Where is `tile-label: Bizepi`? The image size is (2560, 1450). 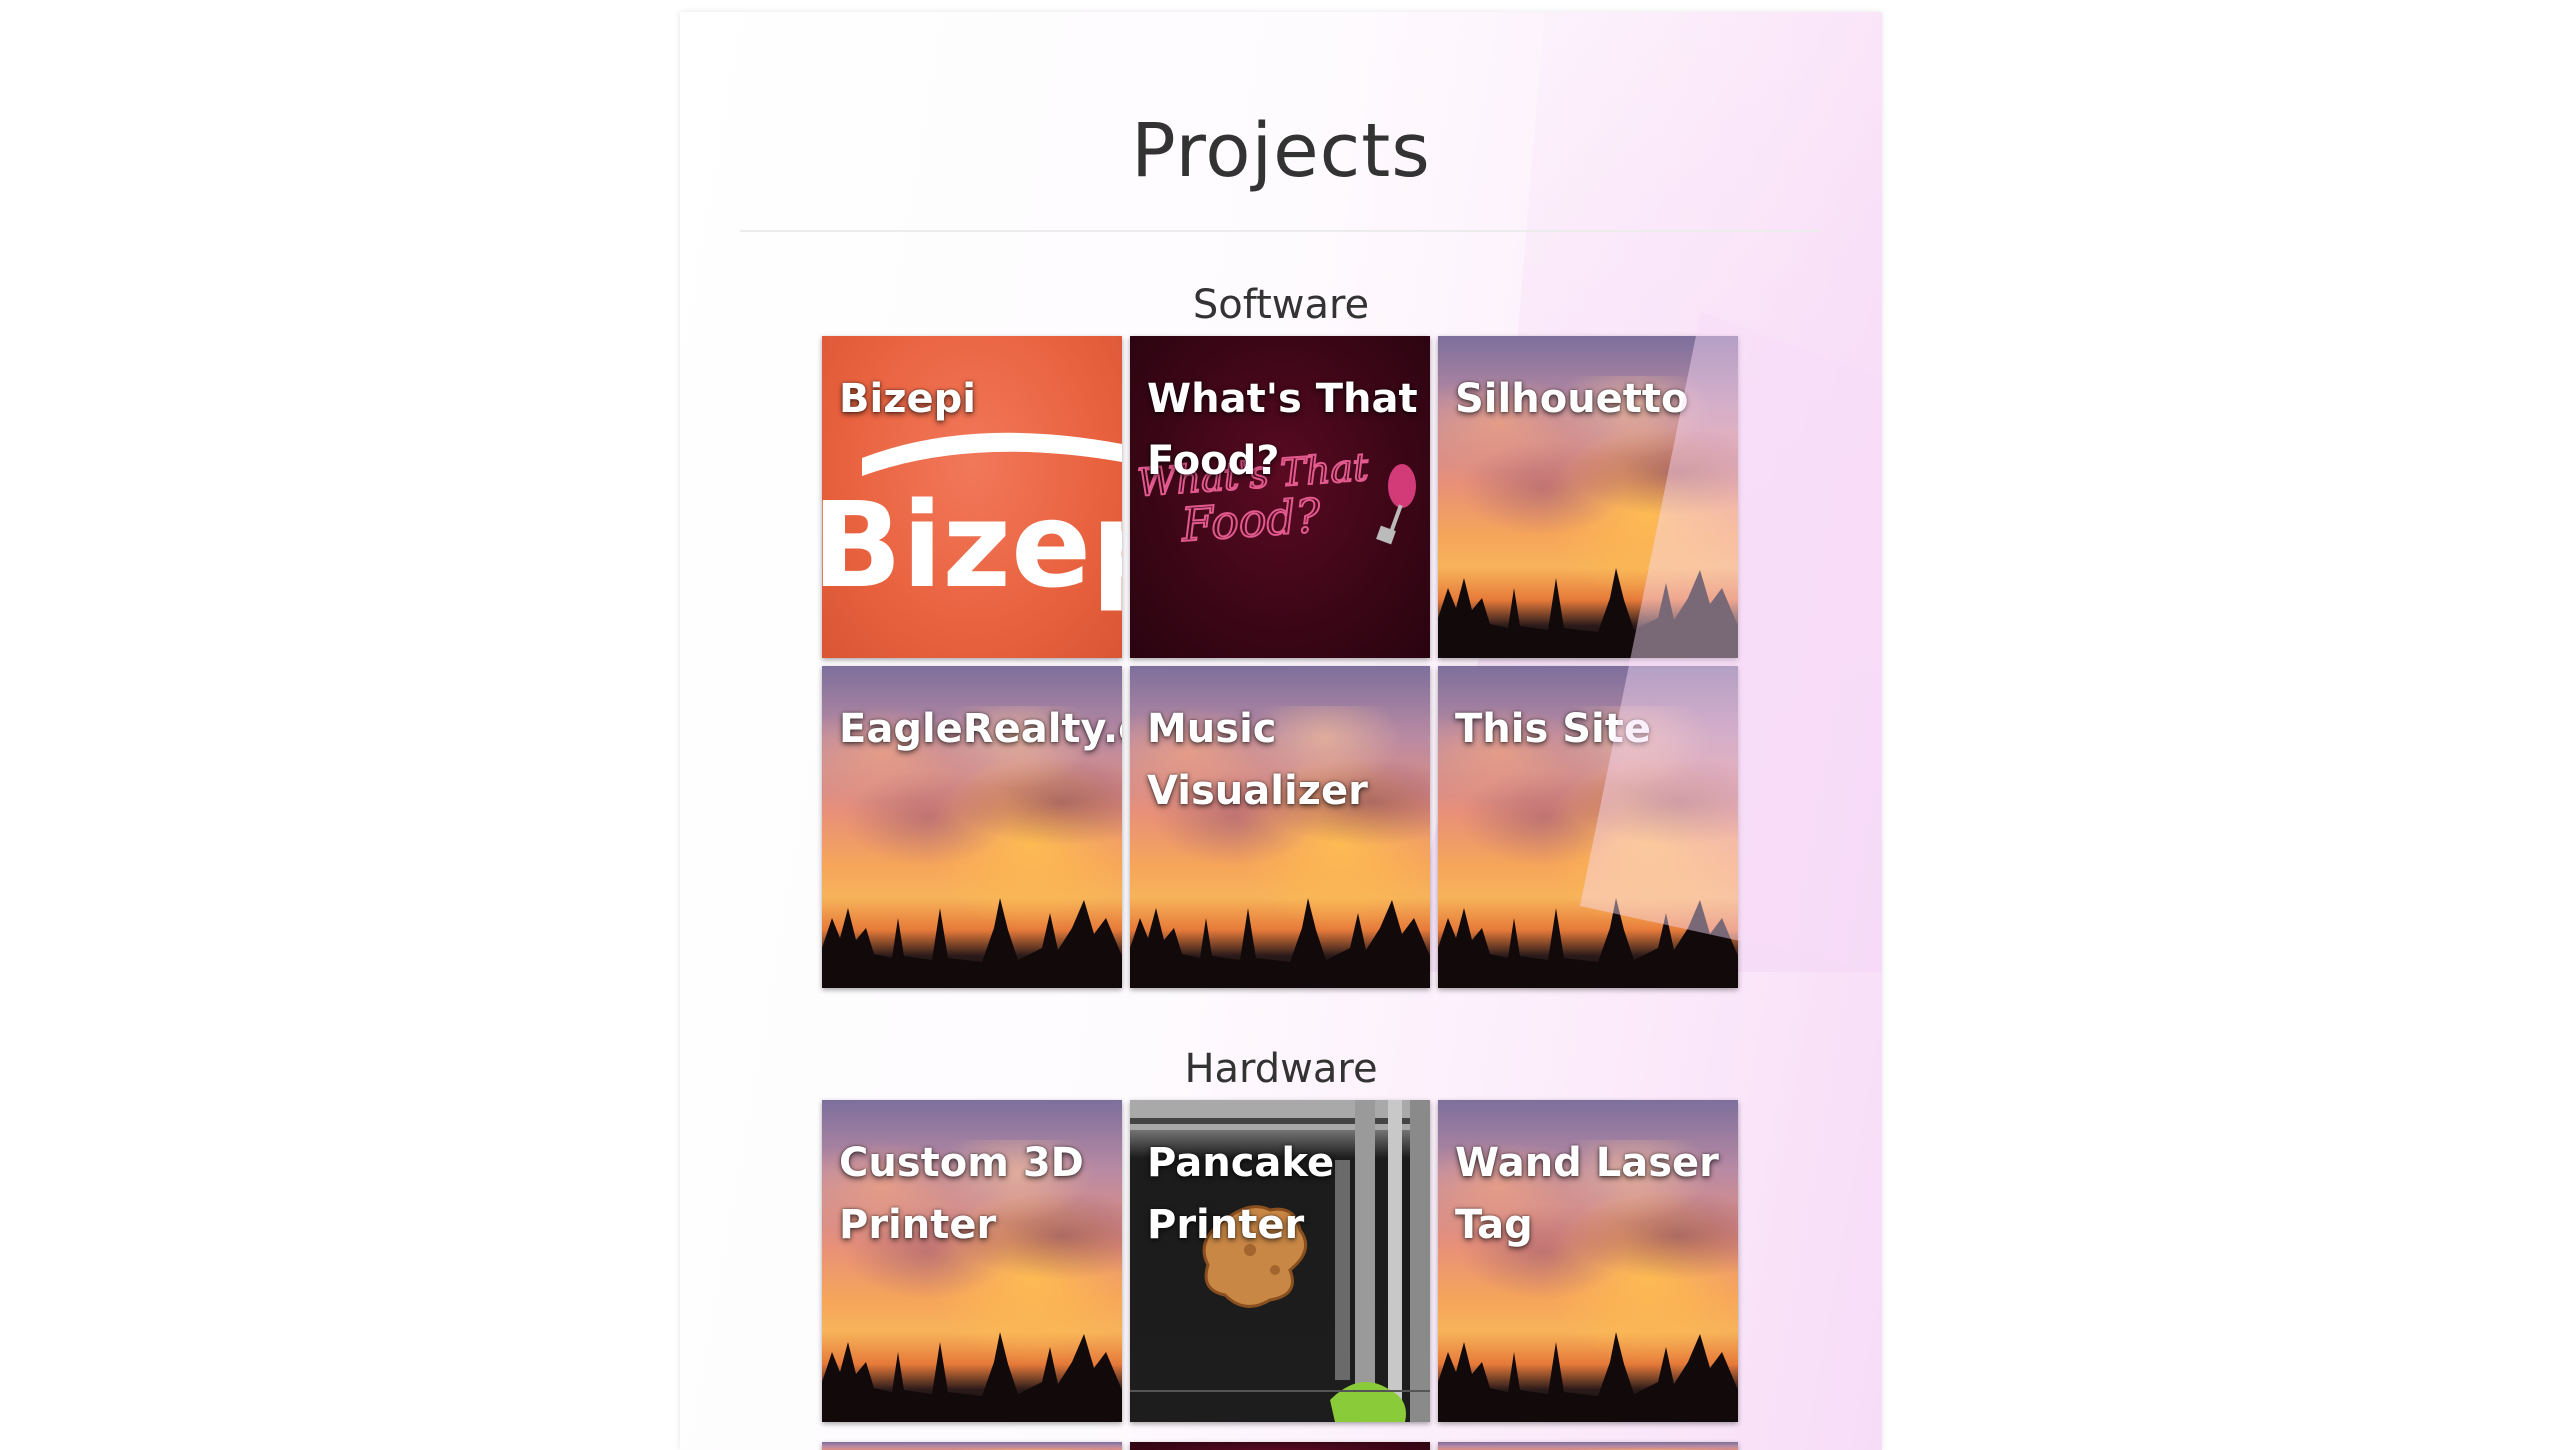
tile-label: Bizepi is located at coordinates (907, 399).